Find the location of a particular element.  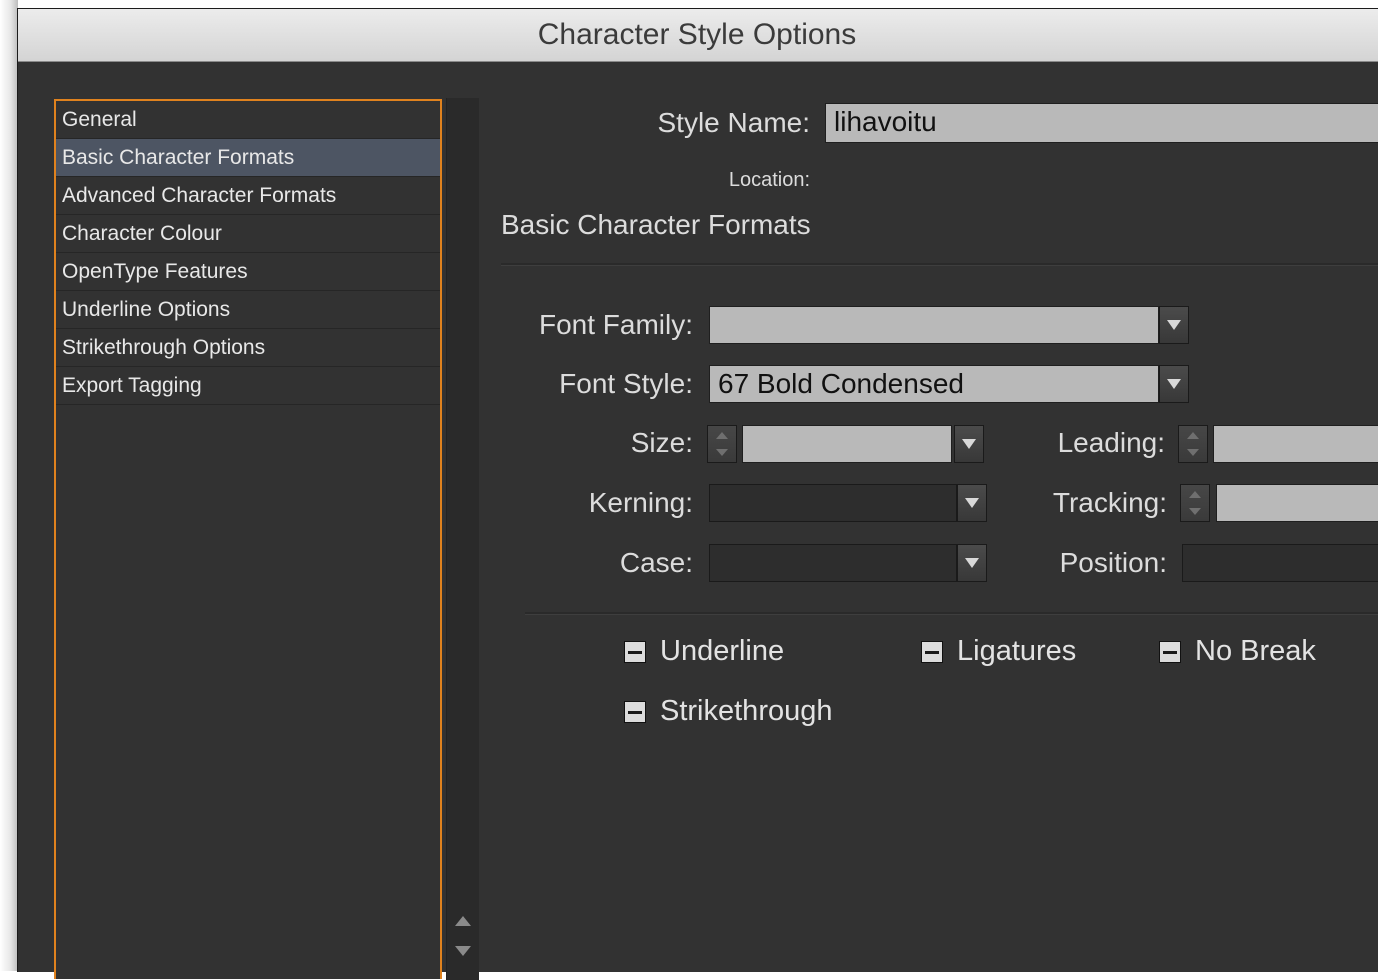

section-title: Basic Character Formats is located at coordinates (656, 224).